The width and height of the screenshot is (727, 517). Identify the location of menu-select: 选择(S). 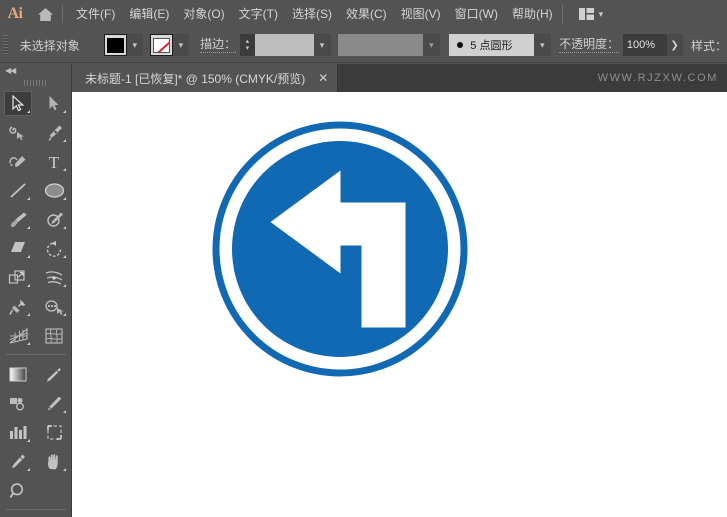
(312, 14).